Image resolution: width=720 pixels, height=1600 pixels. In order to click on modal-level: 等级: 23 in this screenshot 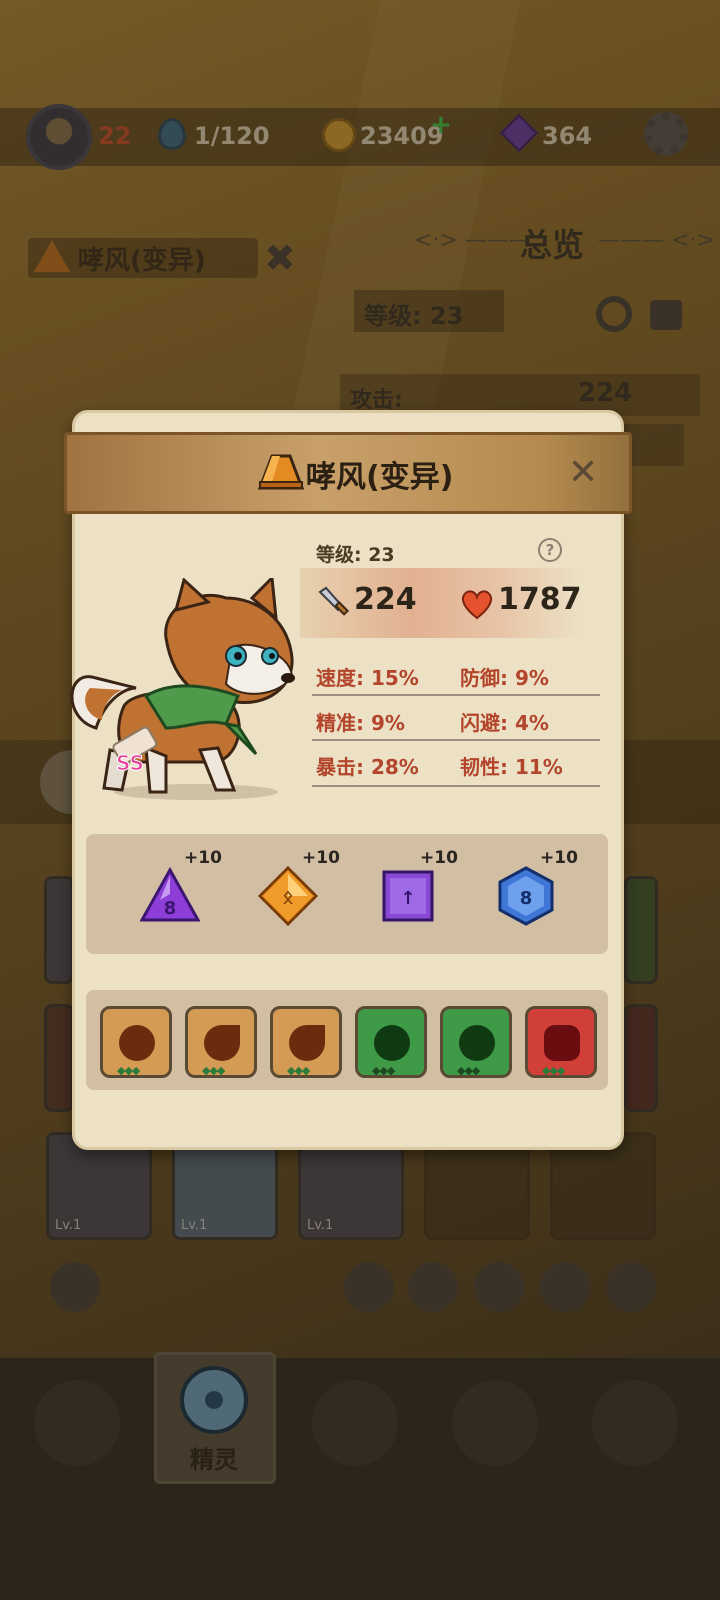, I will do `click(355, 555)`.